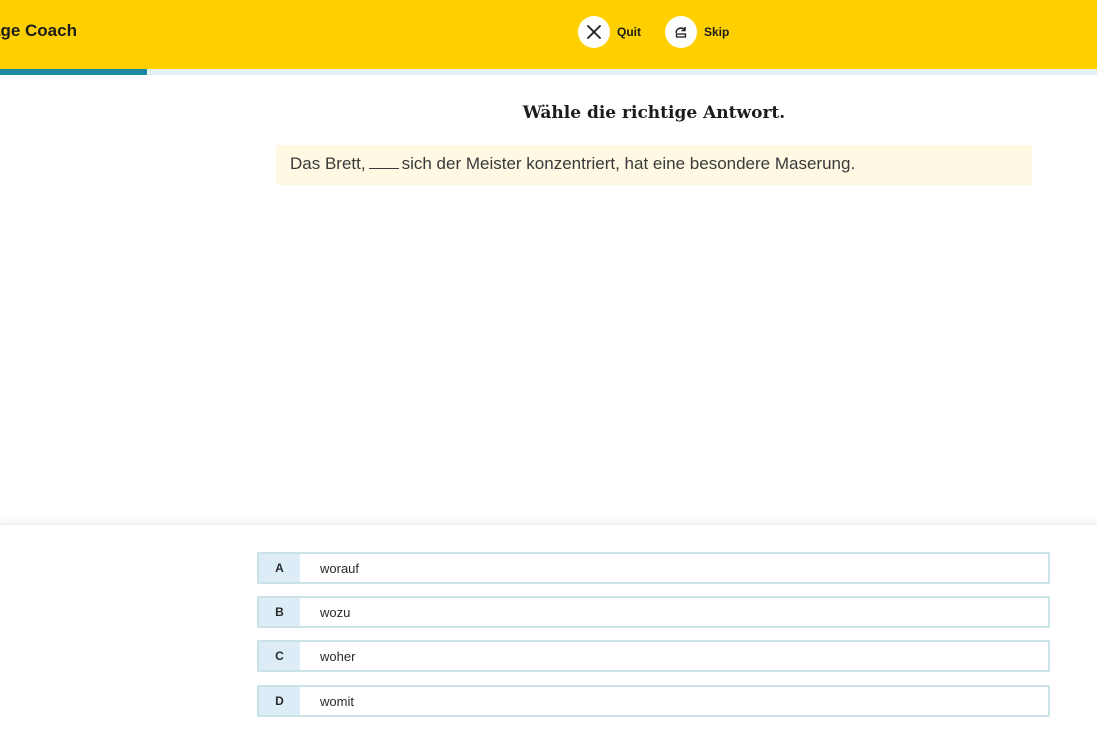 The width and height of the screenshot is (1097, 731). What do you see at coordinates (329, 568) in the screenshot?
I see `option-text: worauf` at bounding box center [329, 568].